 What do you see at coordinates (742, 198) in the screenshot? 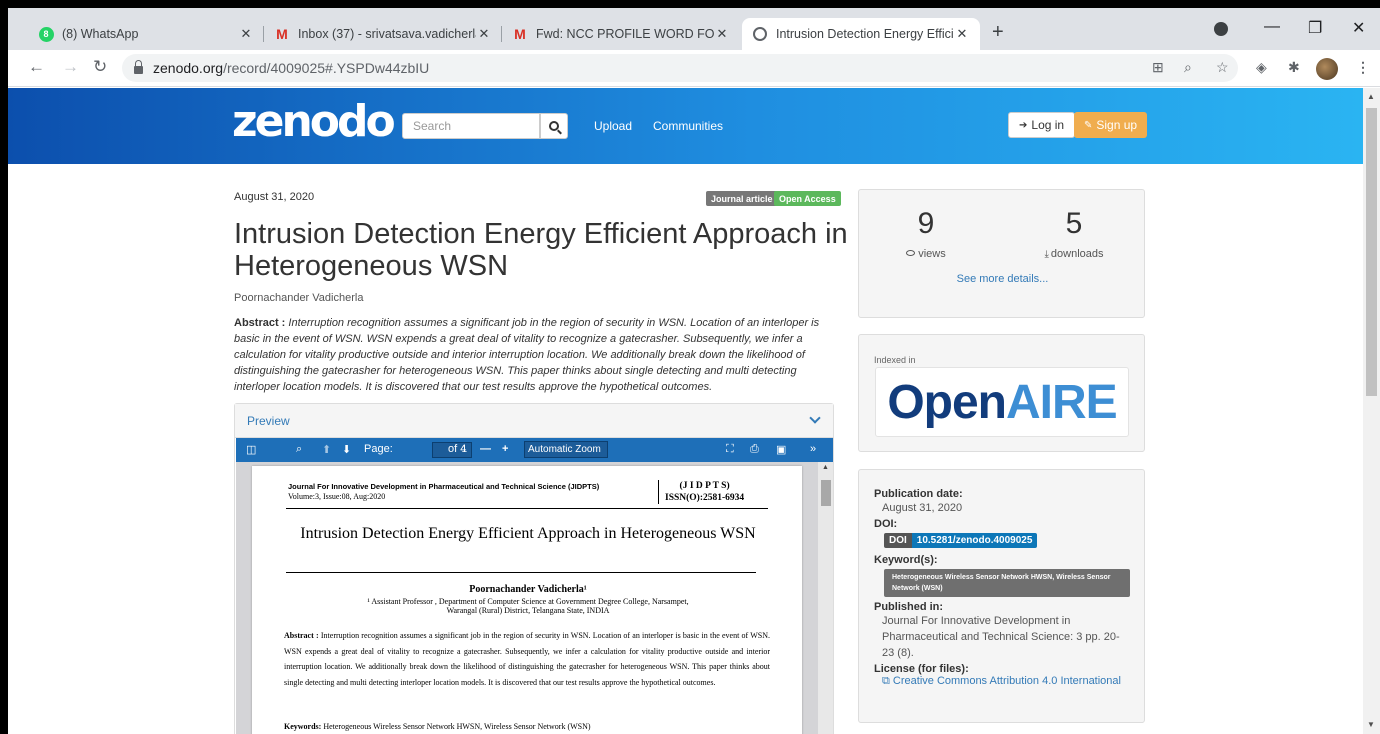
I see `record-type-badge: Journal article` at bounding box center [742, 198].